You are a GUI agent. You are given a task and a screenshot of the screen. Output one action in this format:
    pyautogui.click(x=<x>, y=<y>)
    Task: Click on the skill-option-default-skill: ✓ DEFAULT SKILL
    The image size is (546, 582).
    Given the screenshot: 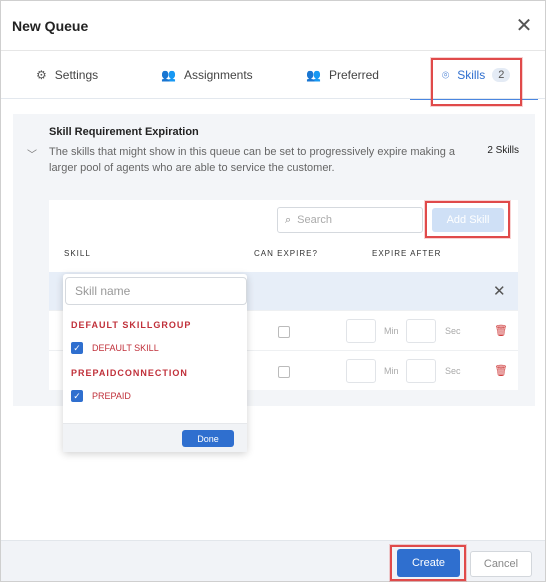 What is the action you would take?
    pyautogui.click(x=115, y=348)
    